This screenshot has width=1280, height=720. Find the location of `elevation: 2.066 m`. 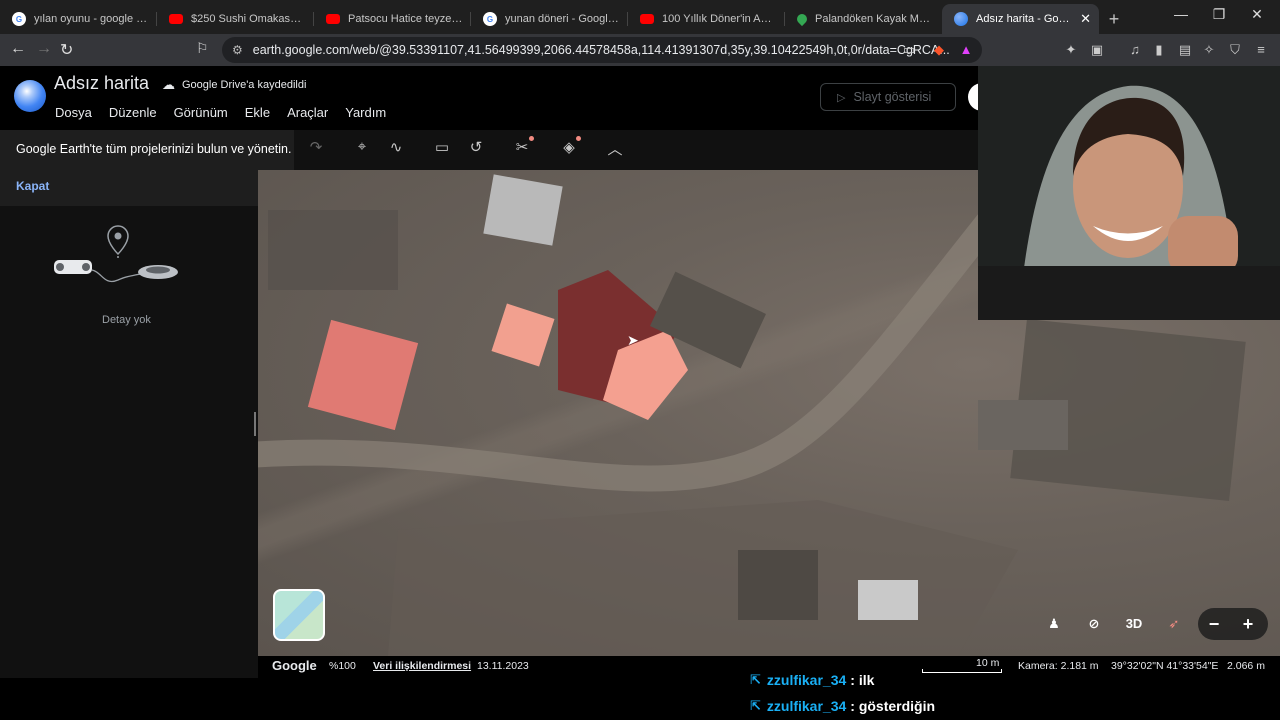

elevation: 2.066 m is located at coordinates (1246, 666).